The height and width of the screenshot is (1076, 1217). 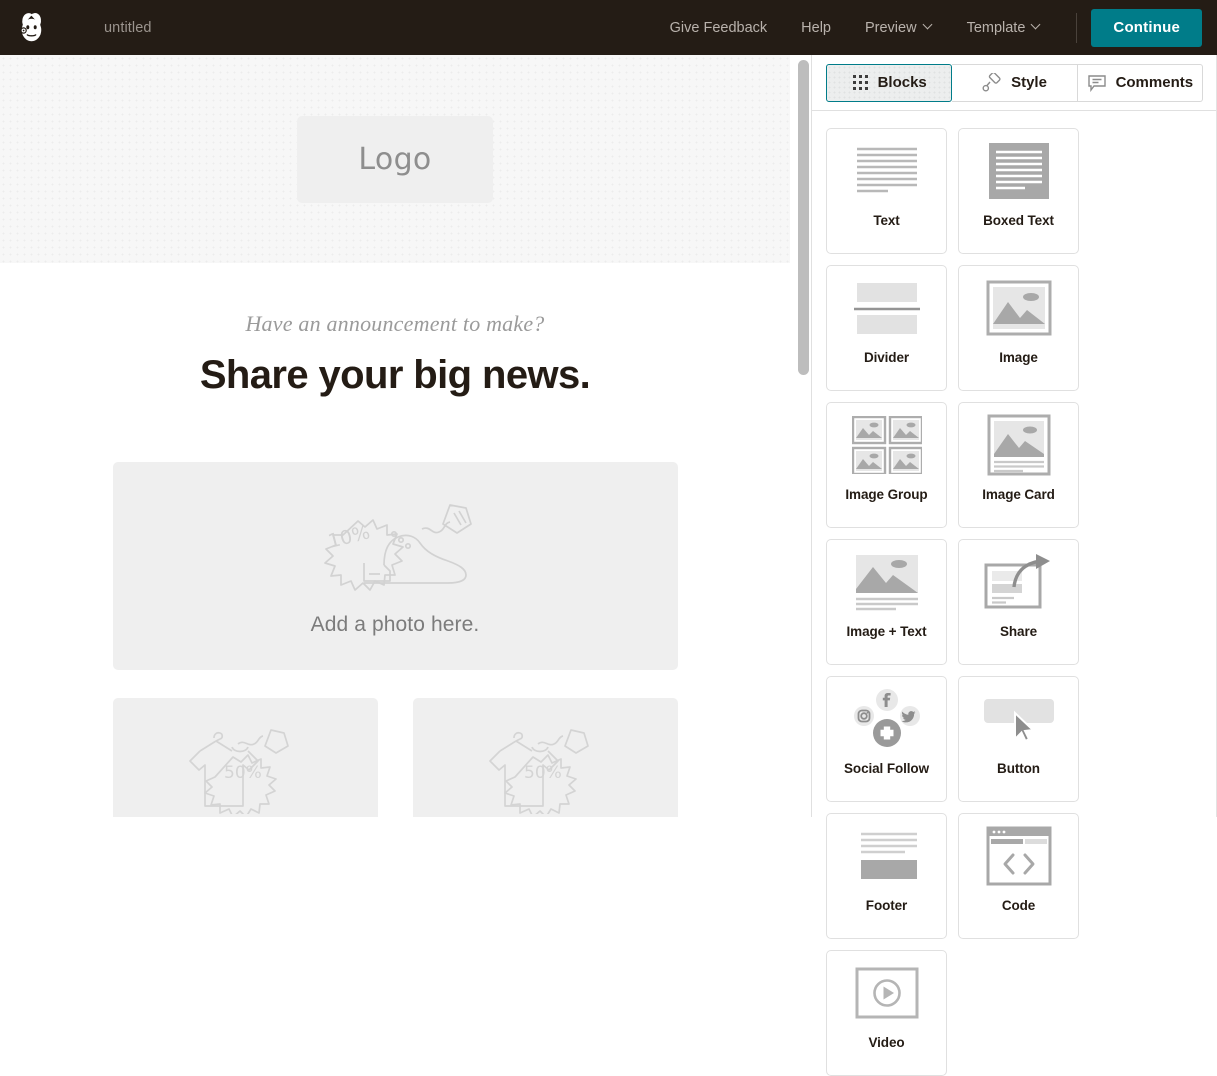 I want to click on logo-placeholder-block: Logo, so click(x=395, y=159).